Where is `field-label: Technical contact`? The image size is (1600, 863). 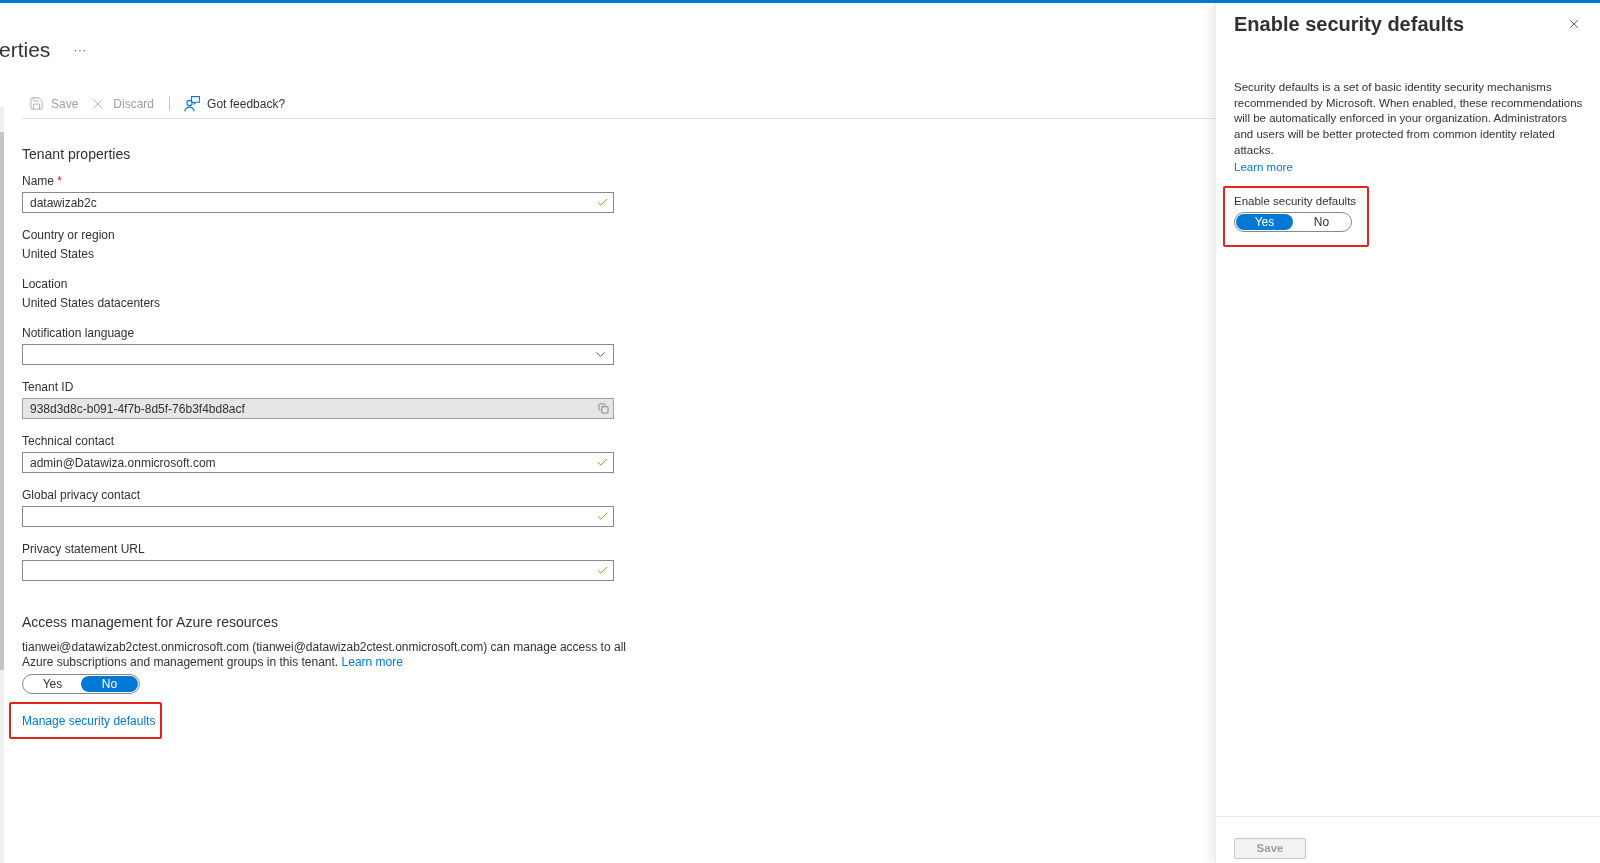
field-label: Technical contact is located at coordinates (69, 441).